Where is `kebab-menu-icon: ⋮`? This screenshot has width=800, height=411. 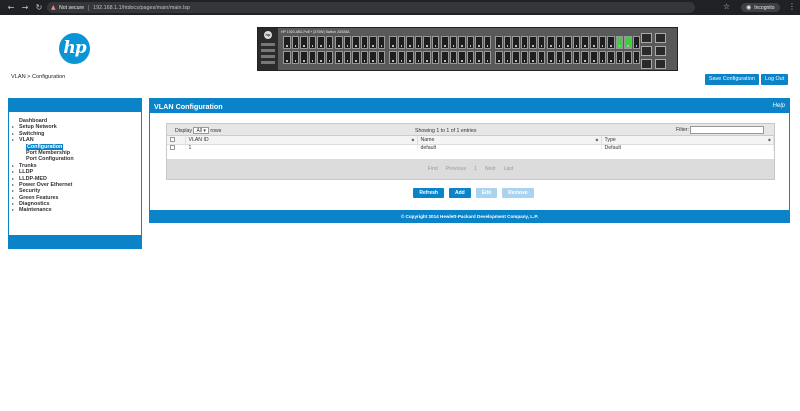 kebab-menu-icon: ⋮ is located at coordinates (792, 6).